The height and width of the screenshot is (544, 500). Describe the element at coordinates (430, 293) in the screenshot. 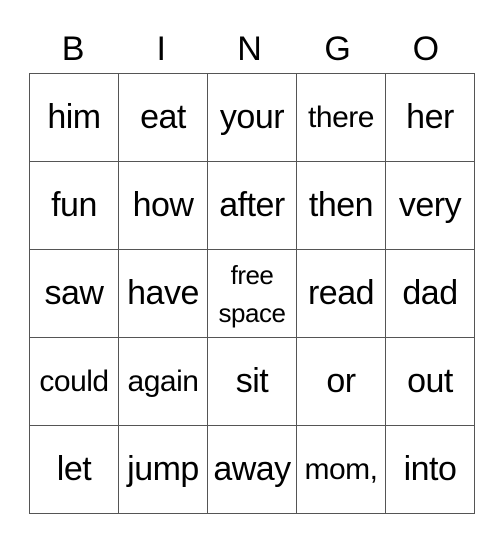

I see `bingo-cell: dad` at that location.